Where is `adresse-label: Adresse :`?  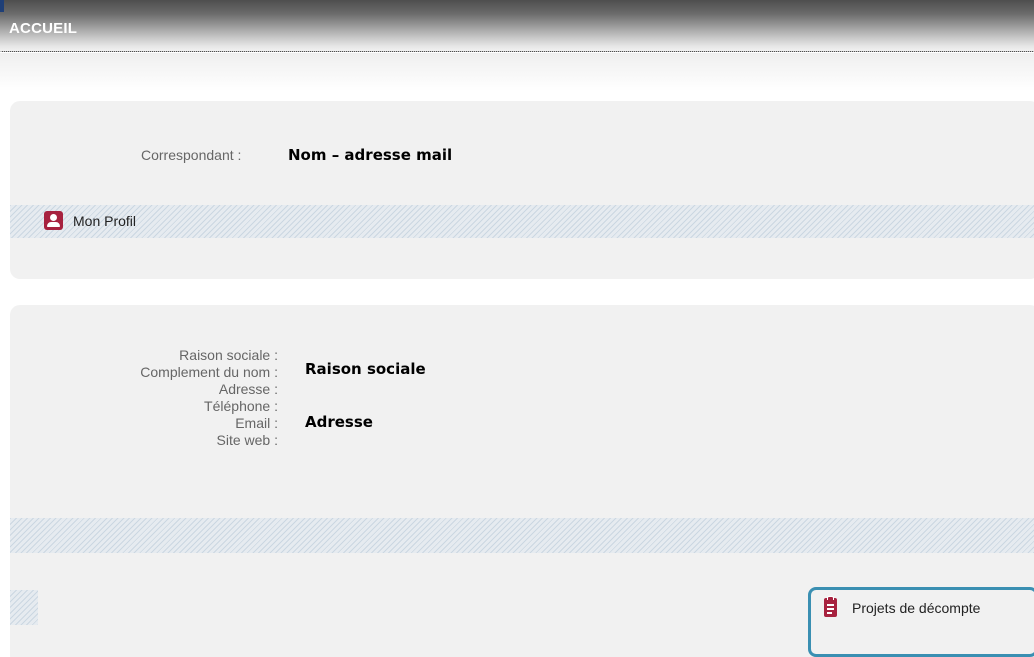 adresse-label: Adresse : is located at coordinates (248, 389).